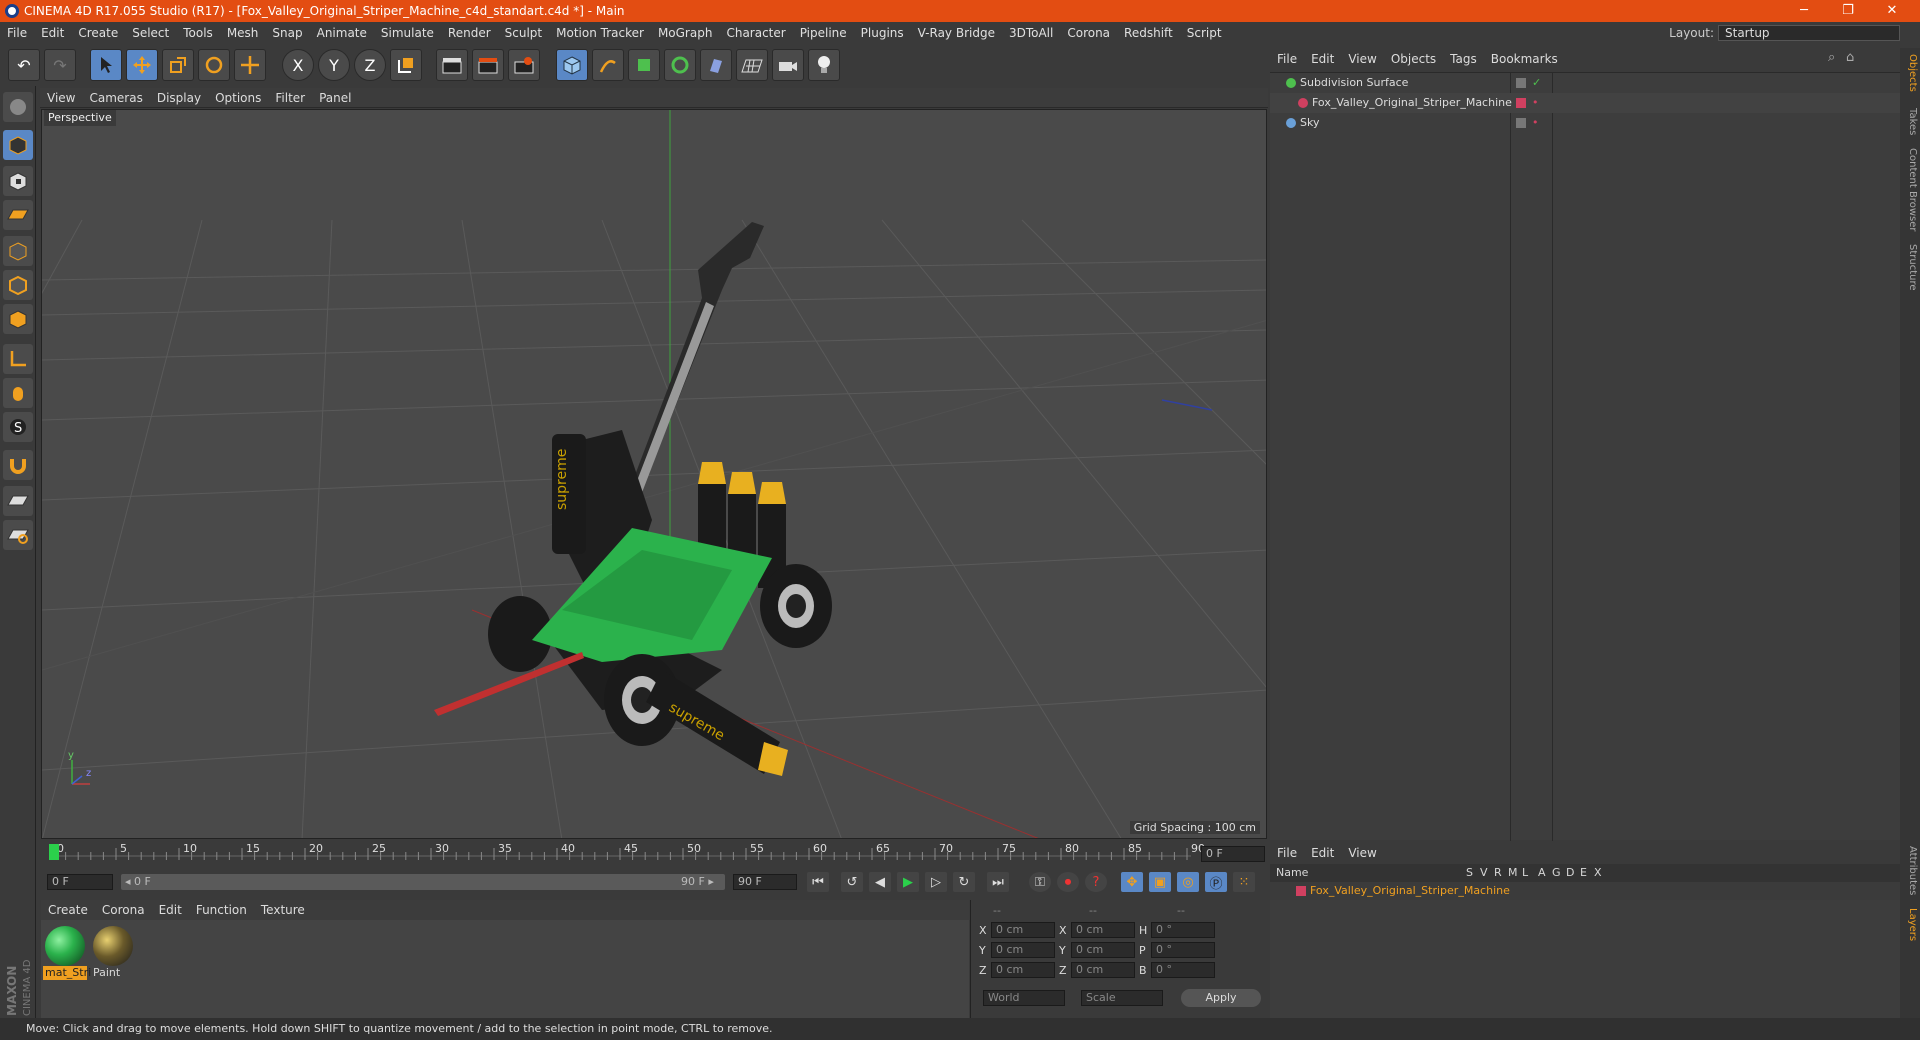  I want to click on menu-3dtoall: 3DToAll, so click(1031, 33).